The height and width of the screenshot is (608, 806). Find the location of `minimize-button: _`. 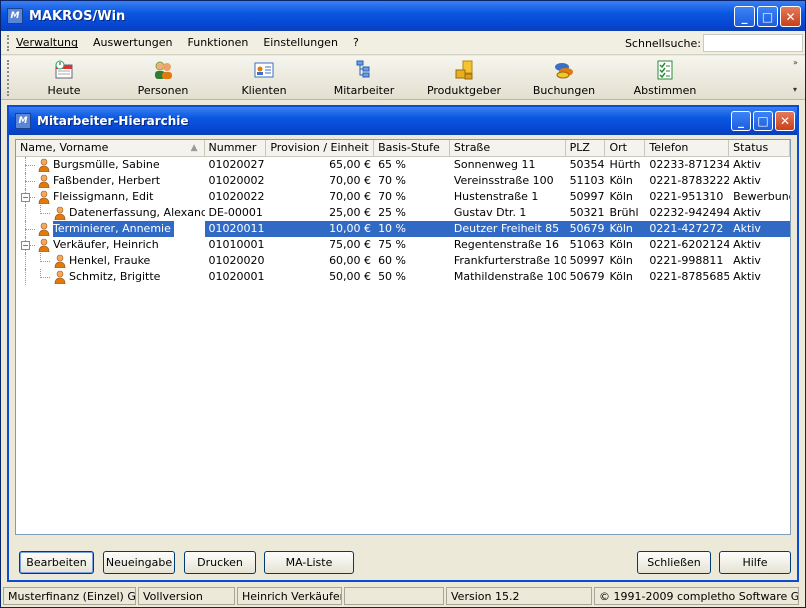

minimize-button: _ is located at coordinates (744, 16).